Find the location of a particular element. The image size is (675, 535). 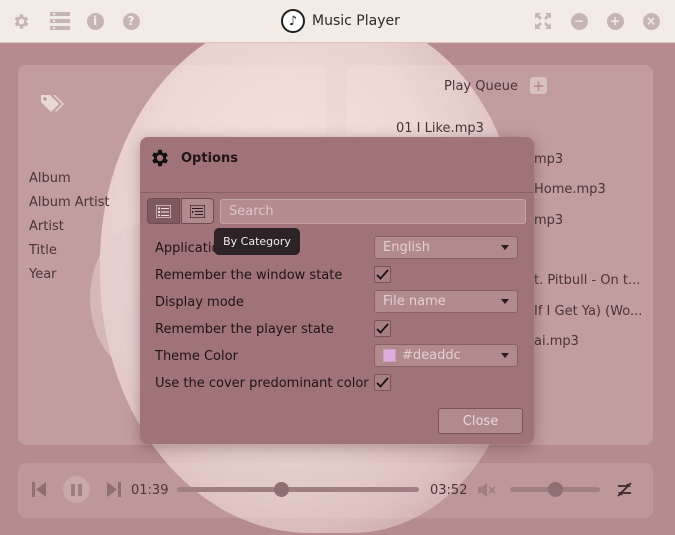

option-label-window-state: Remember the window state is located at coordinates (249, 275).